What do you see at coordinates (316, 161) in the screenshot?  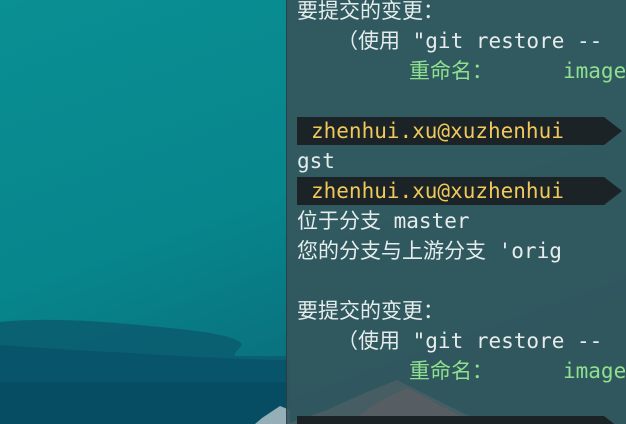 I see `command-input: gst` at bounding box center [316, 161].